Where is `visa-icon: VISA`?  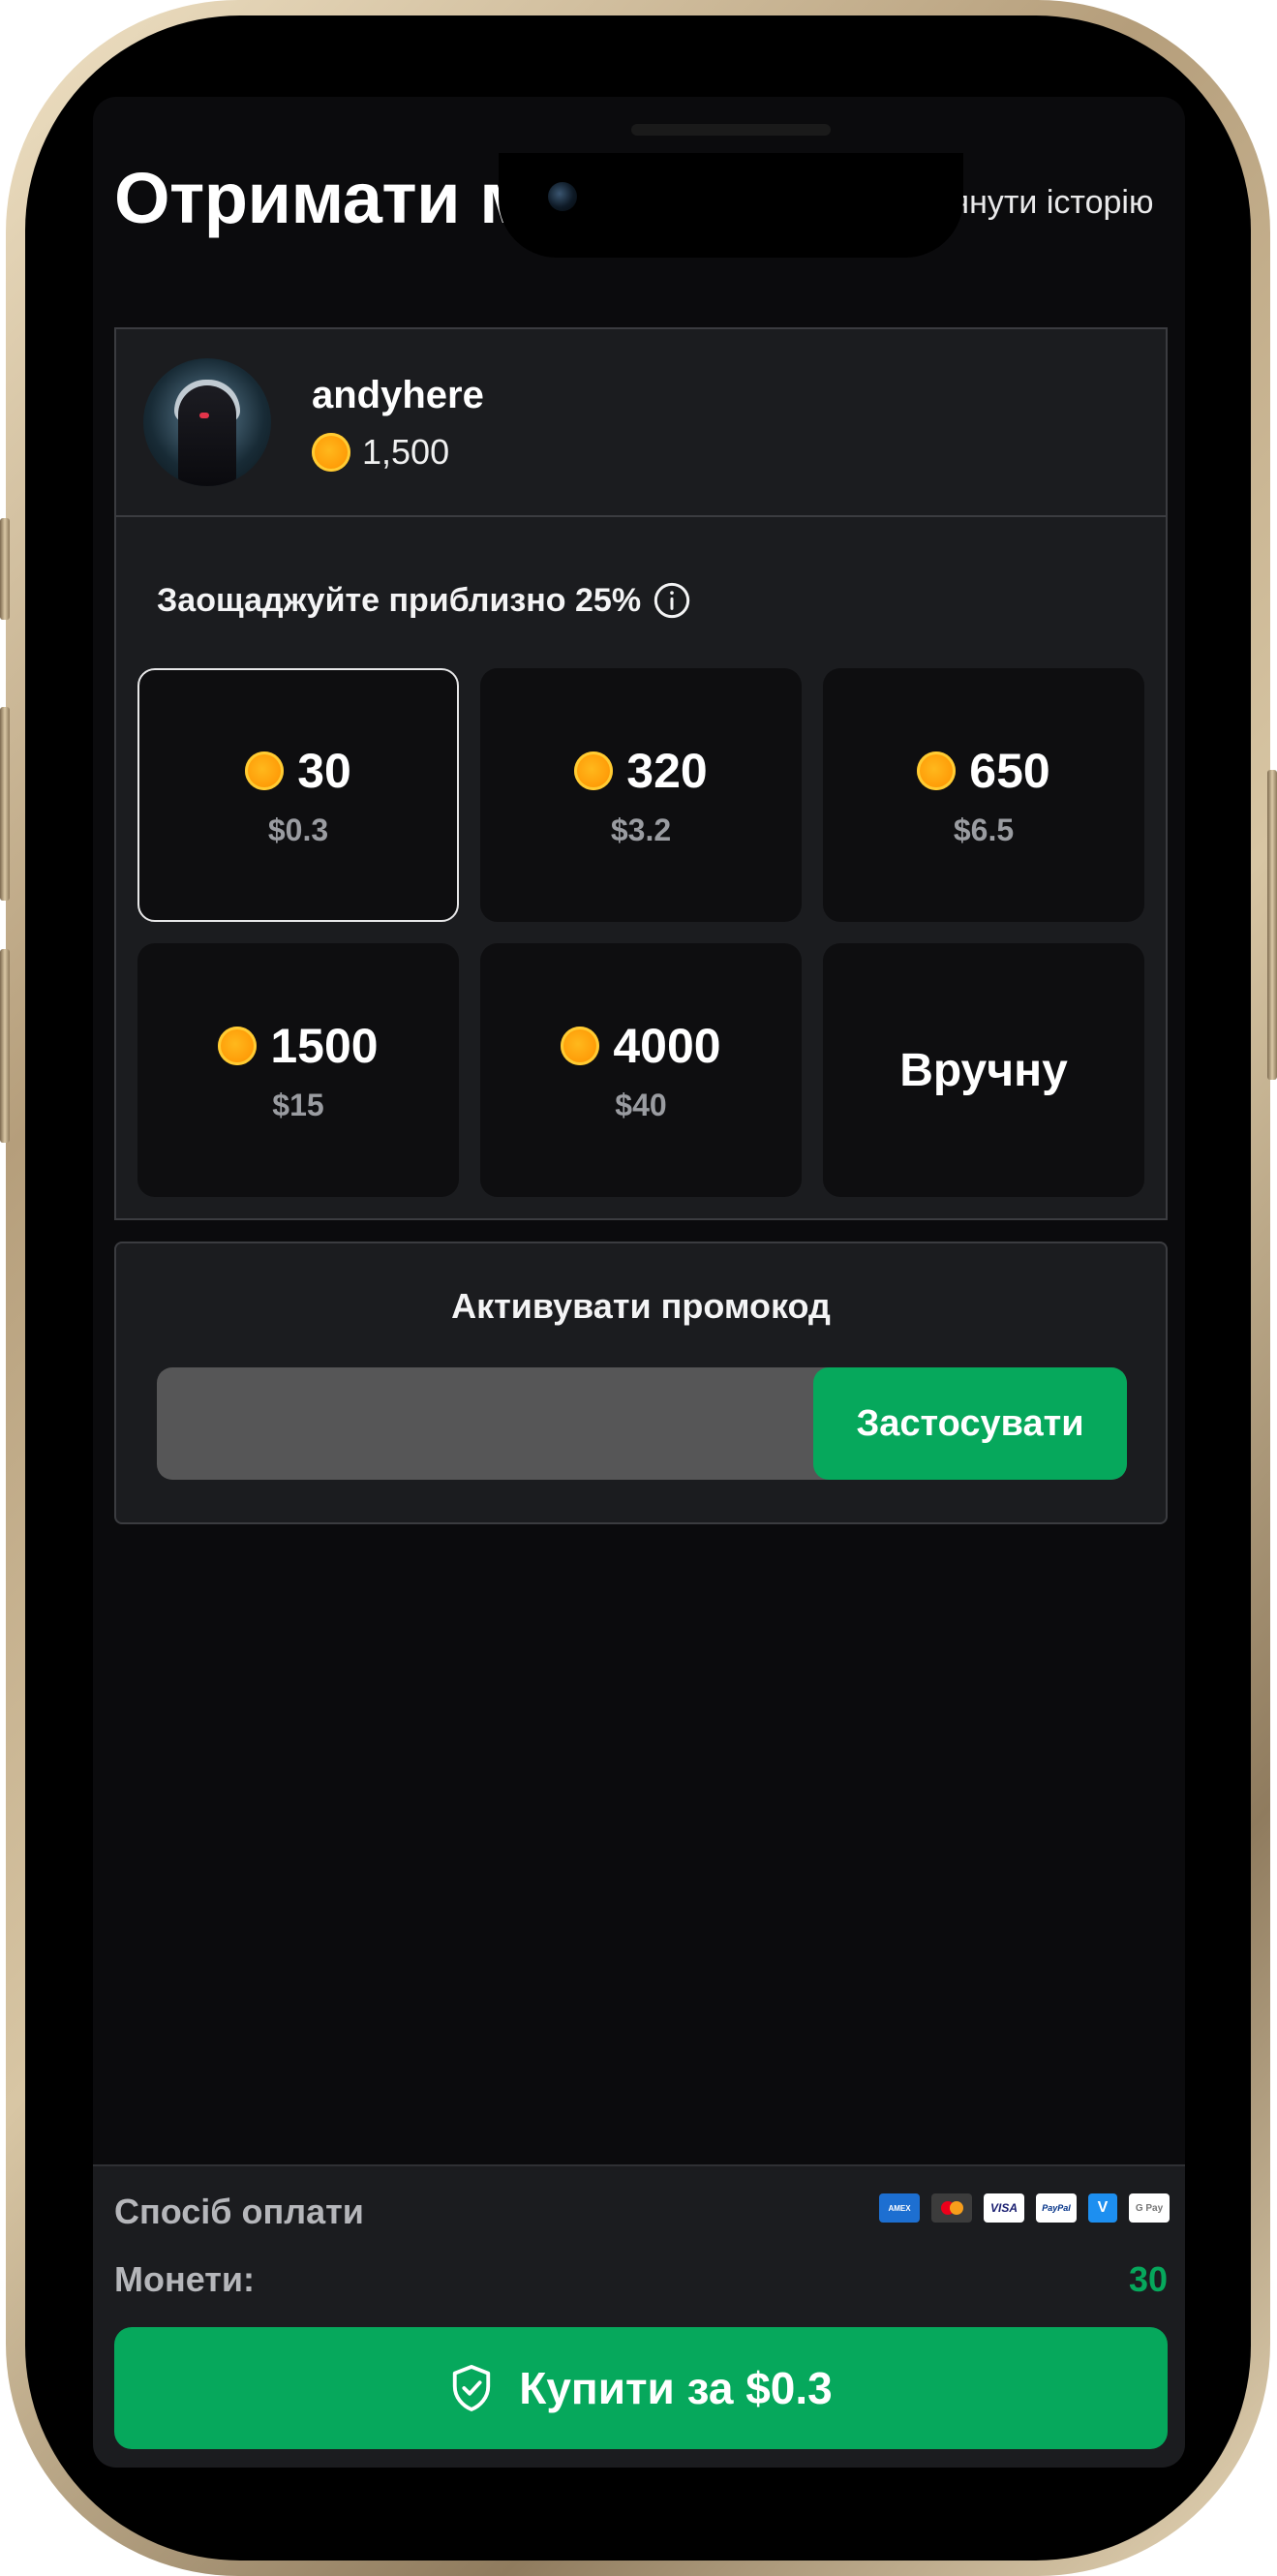 visa-icon: VISA is located at coordinates (1004, 2208).